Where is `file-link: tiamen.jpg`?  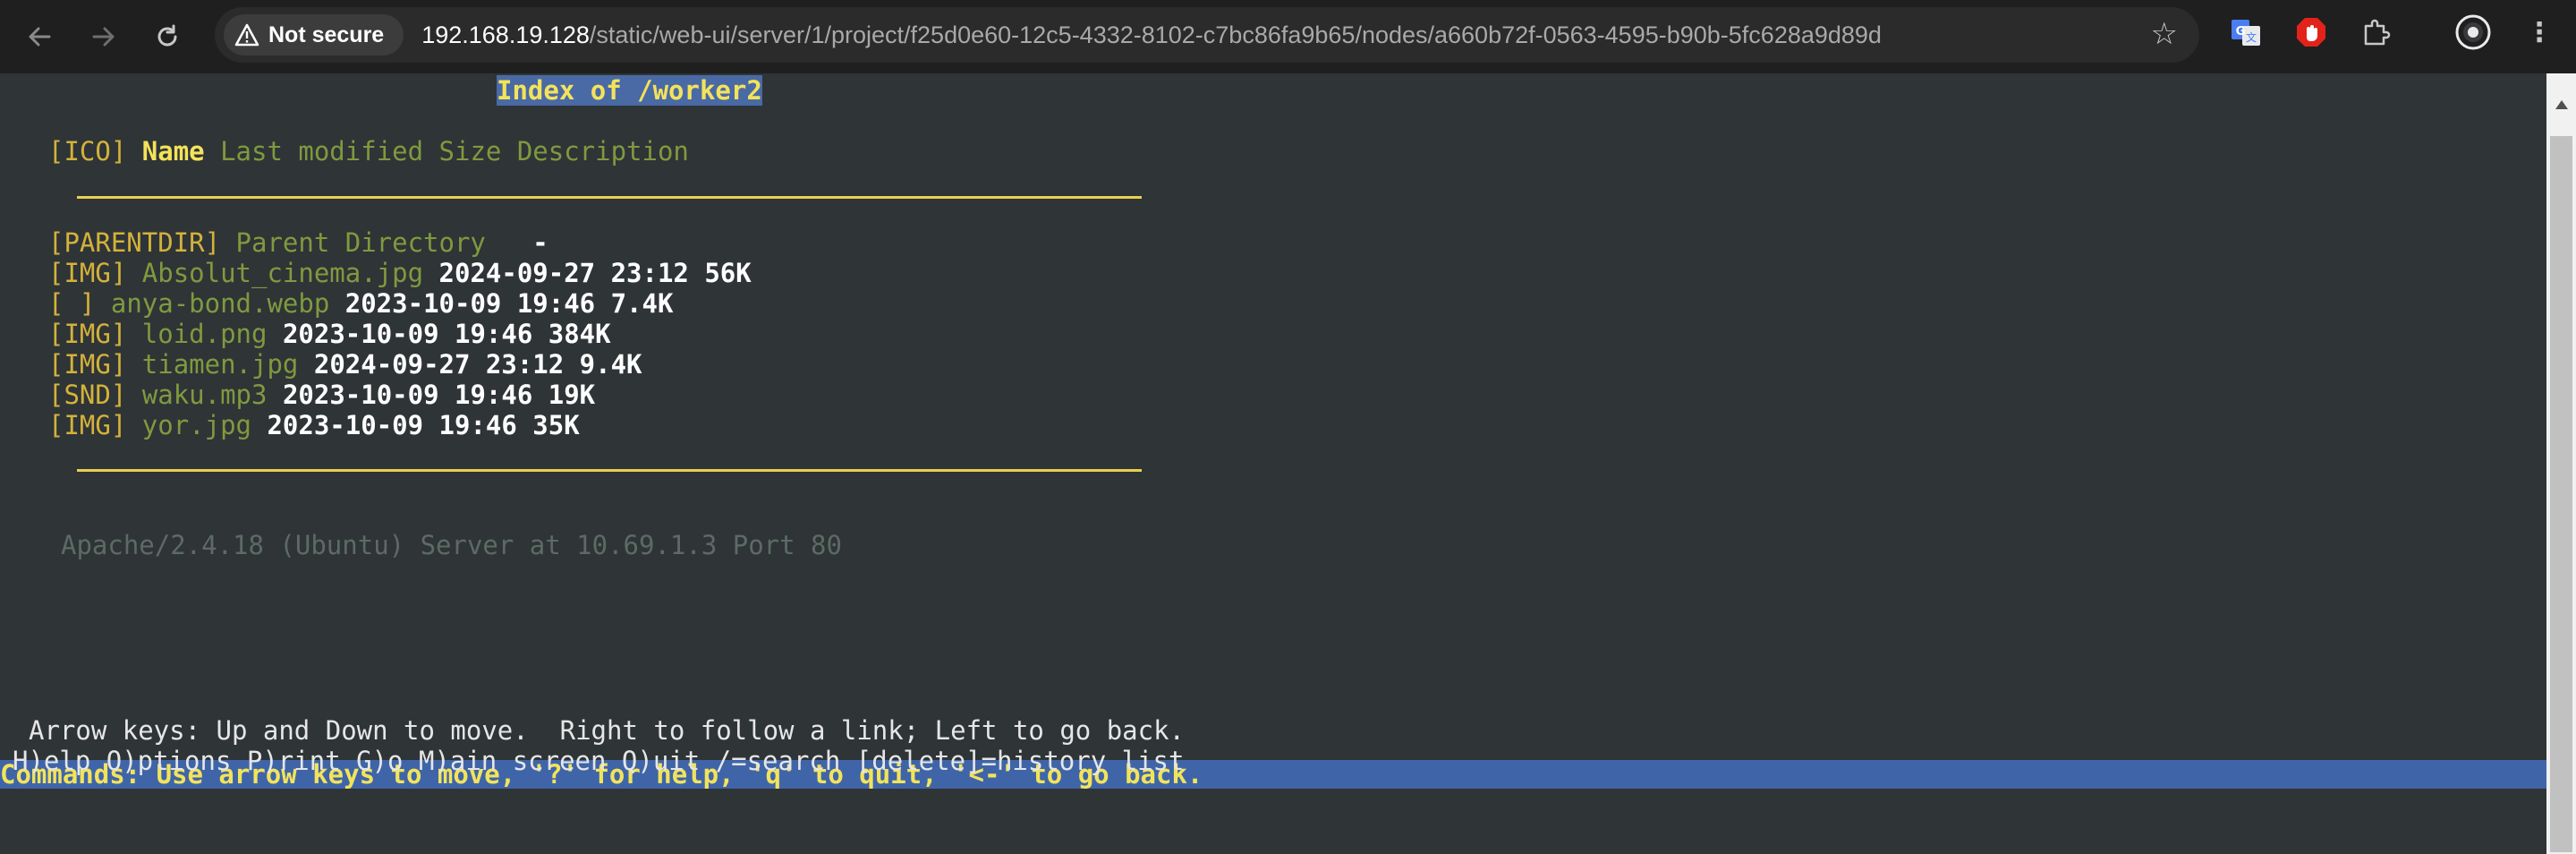 file-link: tiamen.jpg is located at coordinates (220, 364).